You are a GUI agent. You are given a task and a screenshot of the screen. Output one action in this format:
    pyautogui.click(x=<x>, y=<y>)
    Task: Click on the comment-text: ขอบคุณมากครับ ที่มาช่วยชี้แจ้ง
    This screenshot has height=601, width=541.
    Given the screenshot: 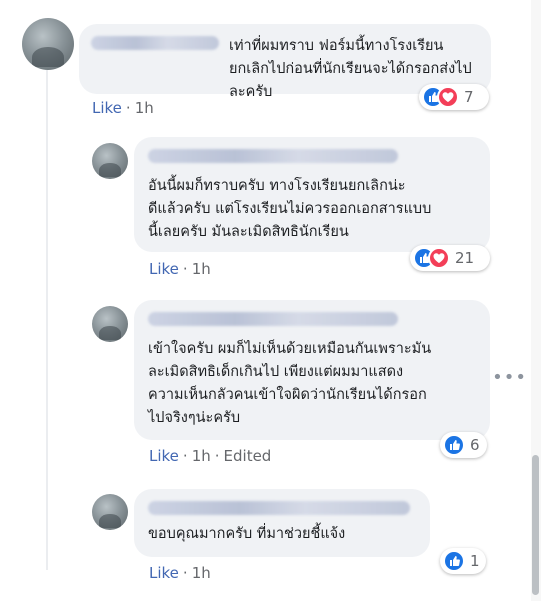 What is the action you would take?
    pyautogui.click(x=247, y=534)
    